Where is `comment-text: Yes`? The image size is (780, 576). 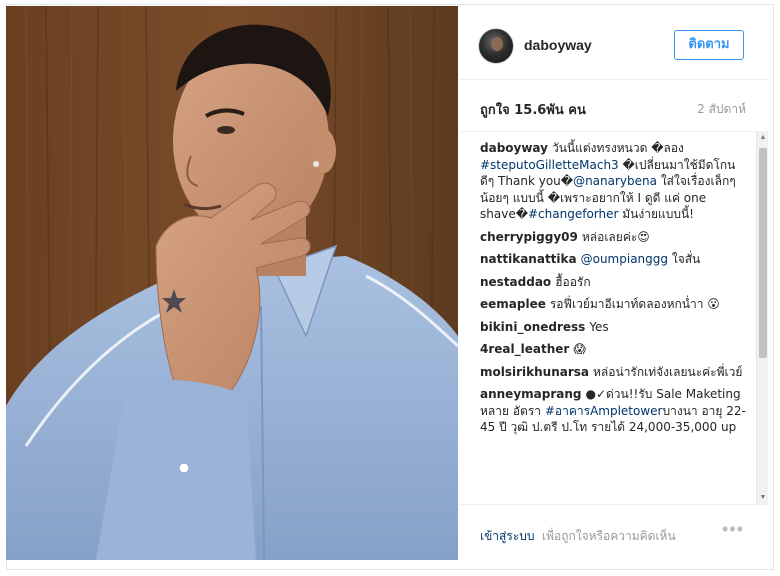
comment-text: Yes is located at coordinates (599, 326).